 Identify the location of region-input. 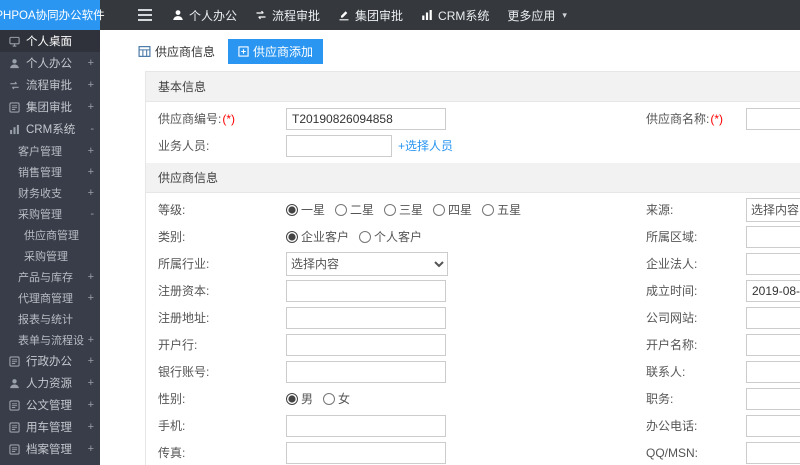
(773, 236).